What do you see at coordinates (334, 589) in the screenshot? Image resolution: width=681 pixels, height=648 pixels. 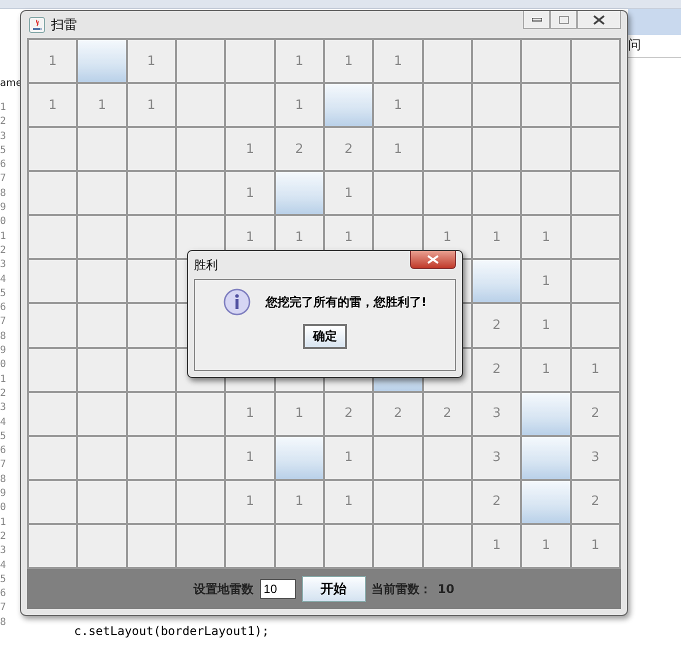 I see `start-button: 开始` at bounding box center [334, 589].